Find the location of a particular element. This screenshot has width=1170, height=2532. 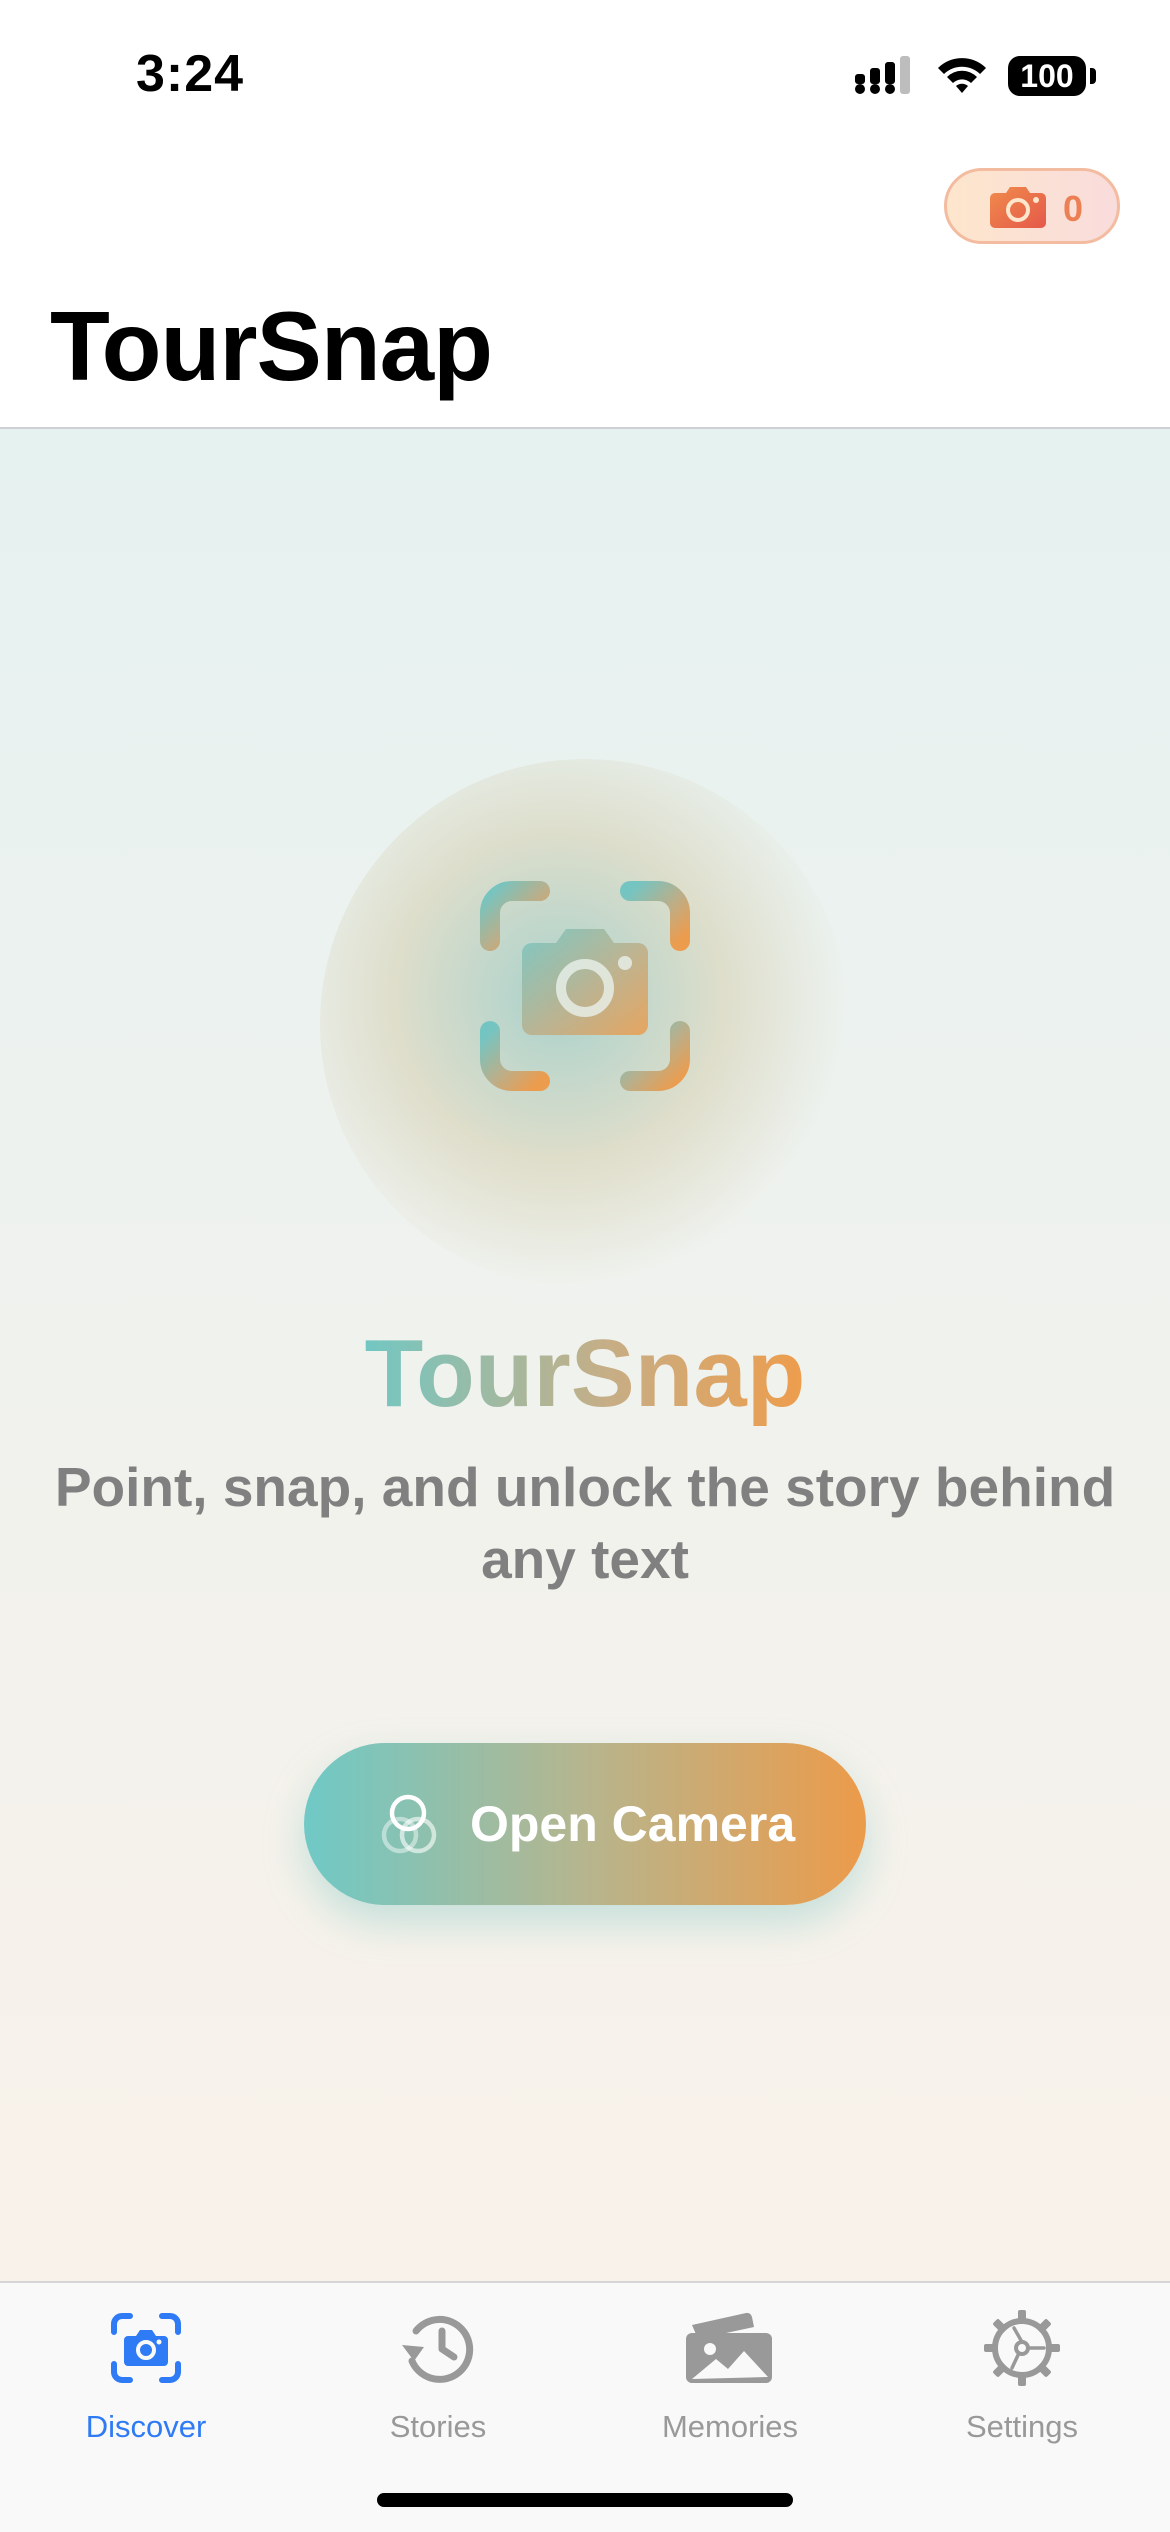

tab-discover: Discover is located at coordinates (146, 2378).